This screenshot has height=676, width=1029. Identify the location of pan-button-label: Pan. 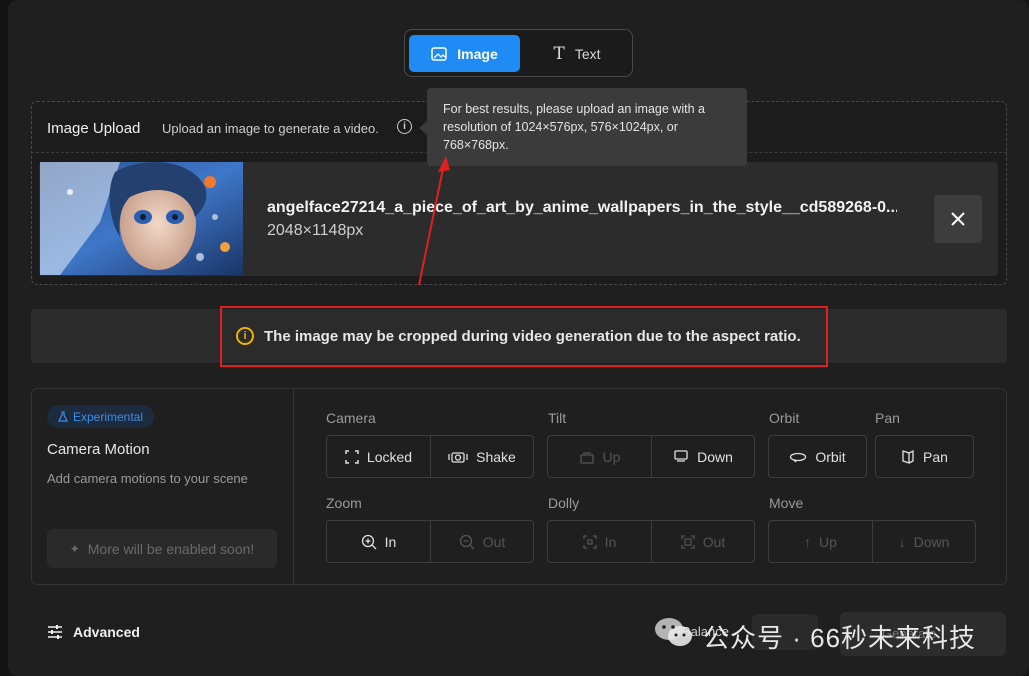
(935, 456).